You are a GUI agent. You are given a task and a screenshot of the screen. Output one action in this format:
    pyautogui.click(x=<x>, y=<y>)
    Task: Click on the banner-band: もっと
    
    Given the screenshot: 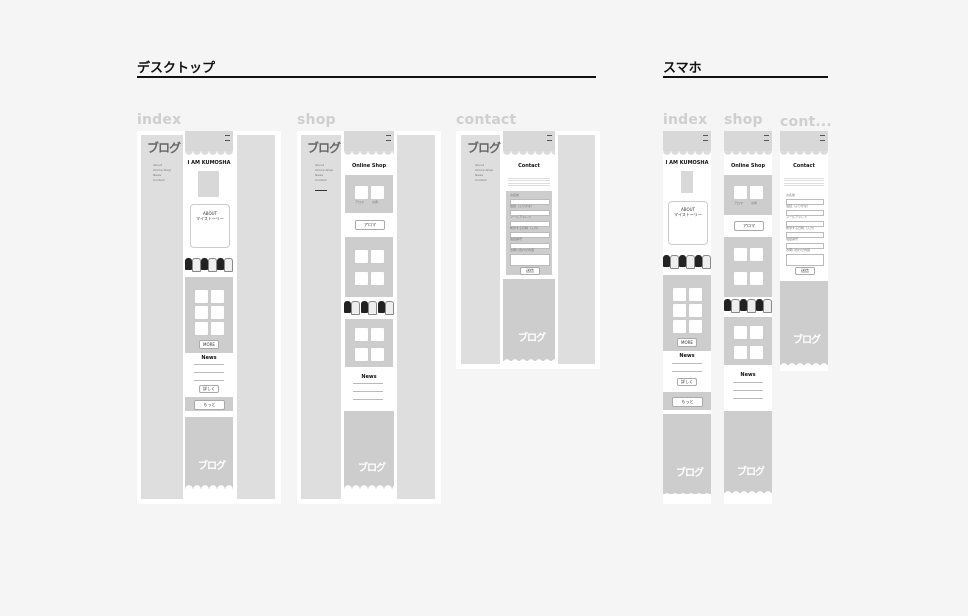 What is the action you would take?
    pyautogui.click(x=687, y=401)
    